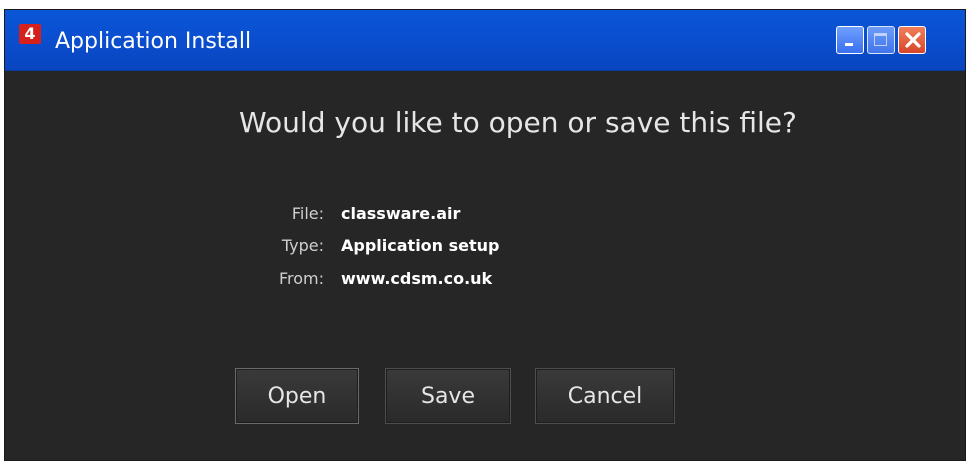 This screenshot has width=970, height=465. I want to click on maximize-icon, so click(880, 39).